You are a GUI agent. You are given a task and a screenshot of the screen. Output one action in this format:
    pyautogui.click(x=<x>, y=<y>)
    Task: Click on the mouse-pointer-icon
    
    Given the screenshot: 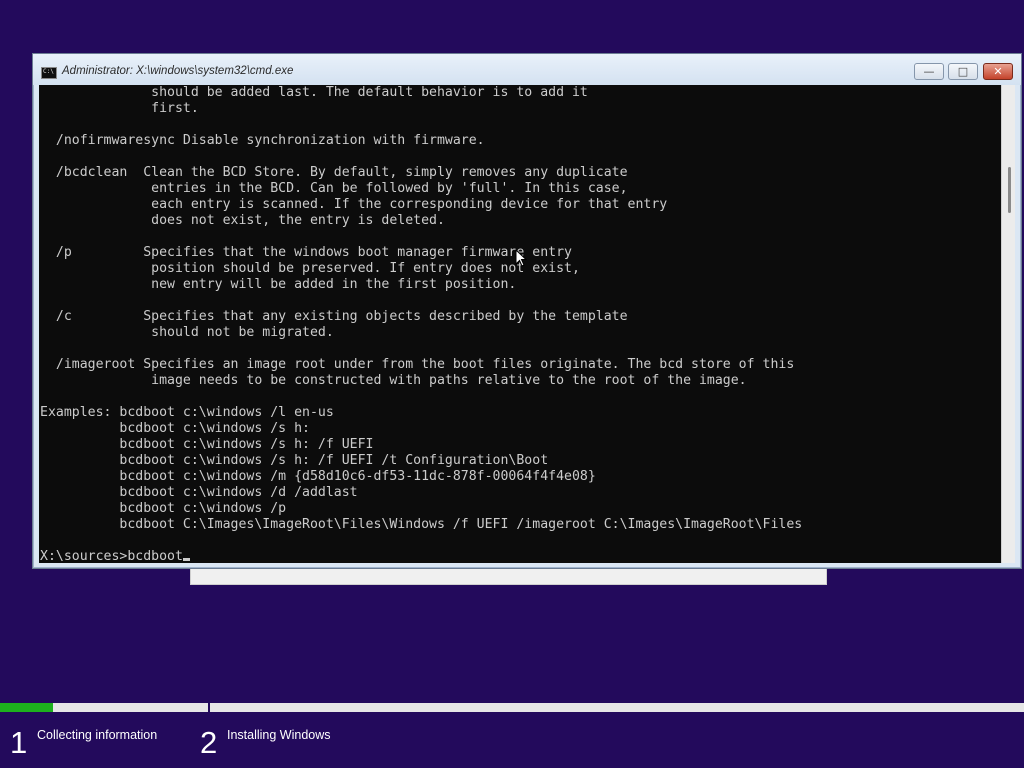 What is the action you would take?
    pyautogui.click(x=521, y=258)
    